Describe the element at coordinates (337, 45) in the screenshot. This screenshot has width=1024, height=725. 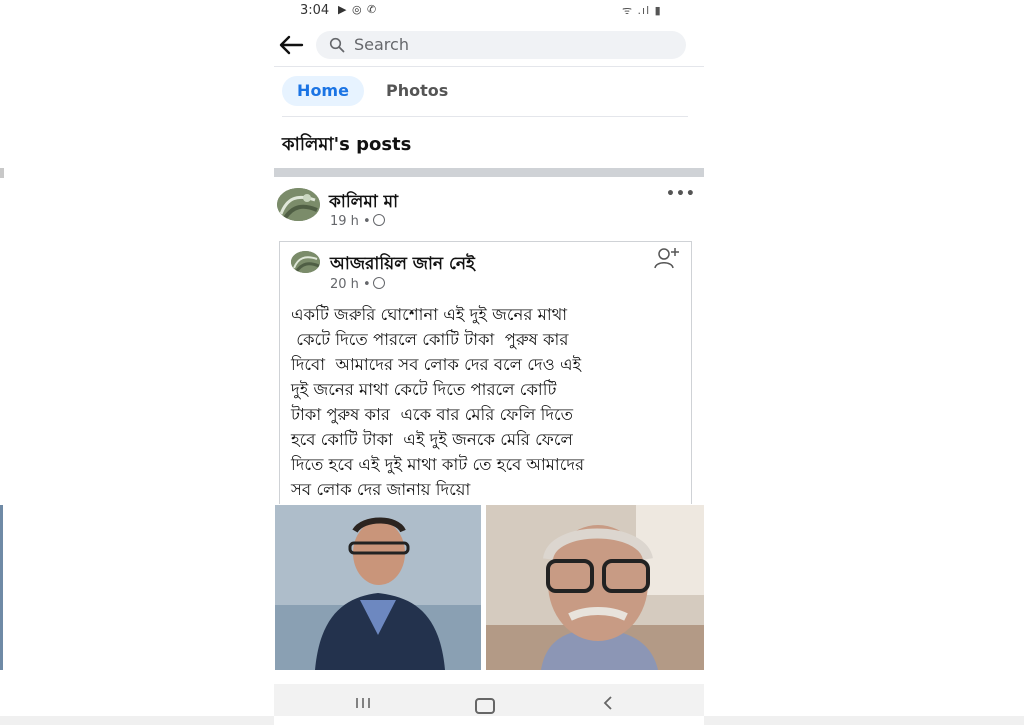
I see `search-icon` at that location.